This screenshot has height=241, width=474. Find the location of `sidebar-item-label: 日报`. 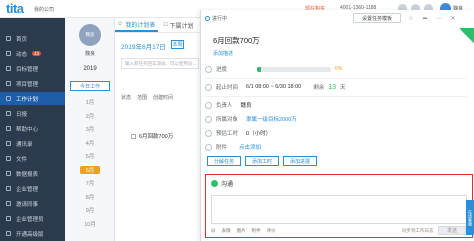

sidebar-item-label: 日报 is located at coordinates (22, 114).